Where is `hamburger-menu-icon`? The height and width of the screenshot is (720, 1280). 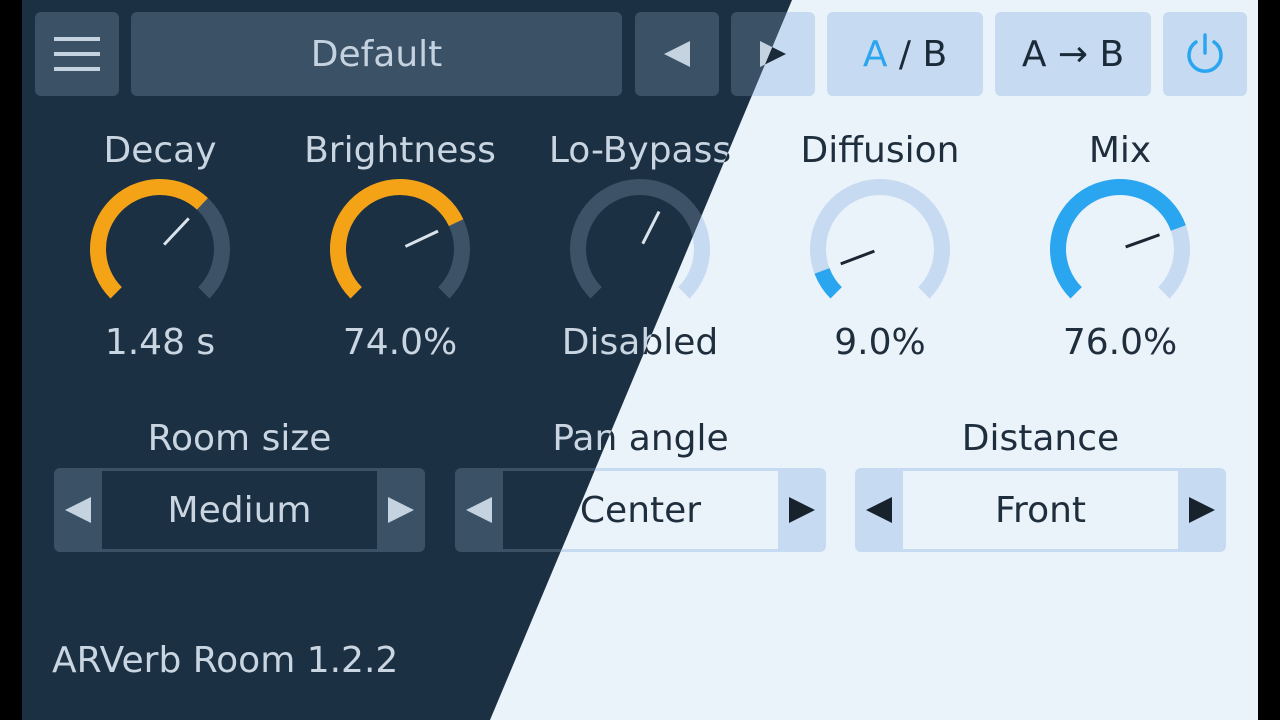
hamburger-menu-icon is located at coordinates (77, 54).